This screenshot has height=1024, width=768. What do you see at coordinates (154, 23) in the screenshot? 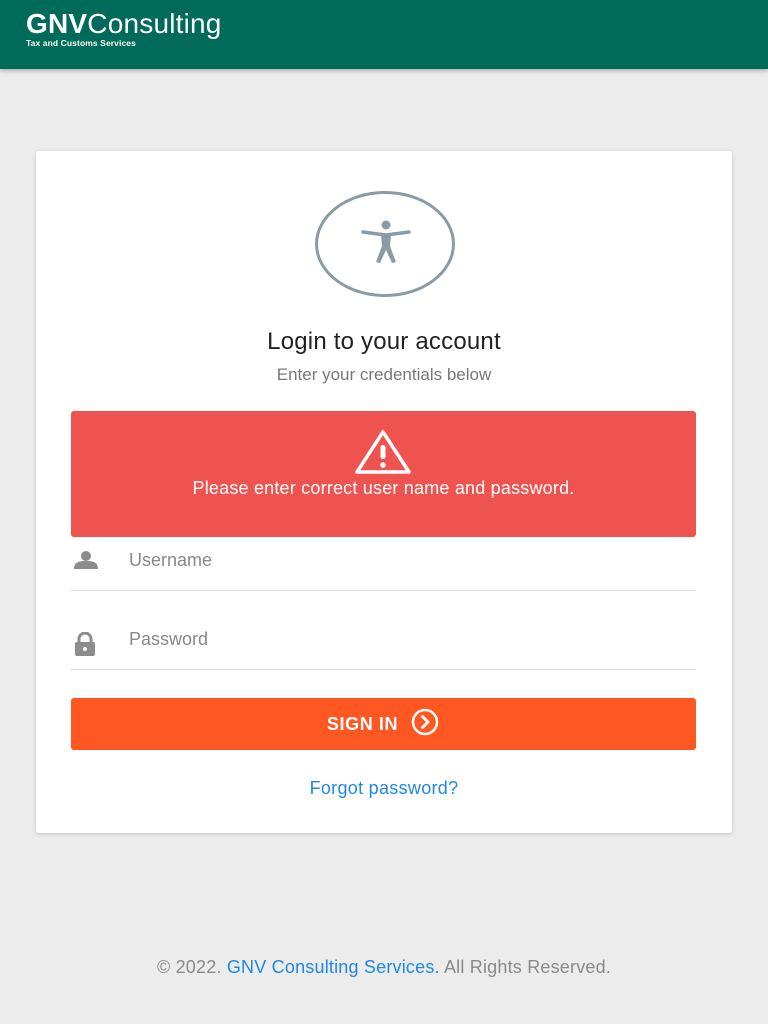
I see `brand-name-light: Consulting` at bounding box center [154, 23].